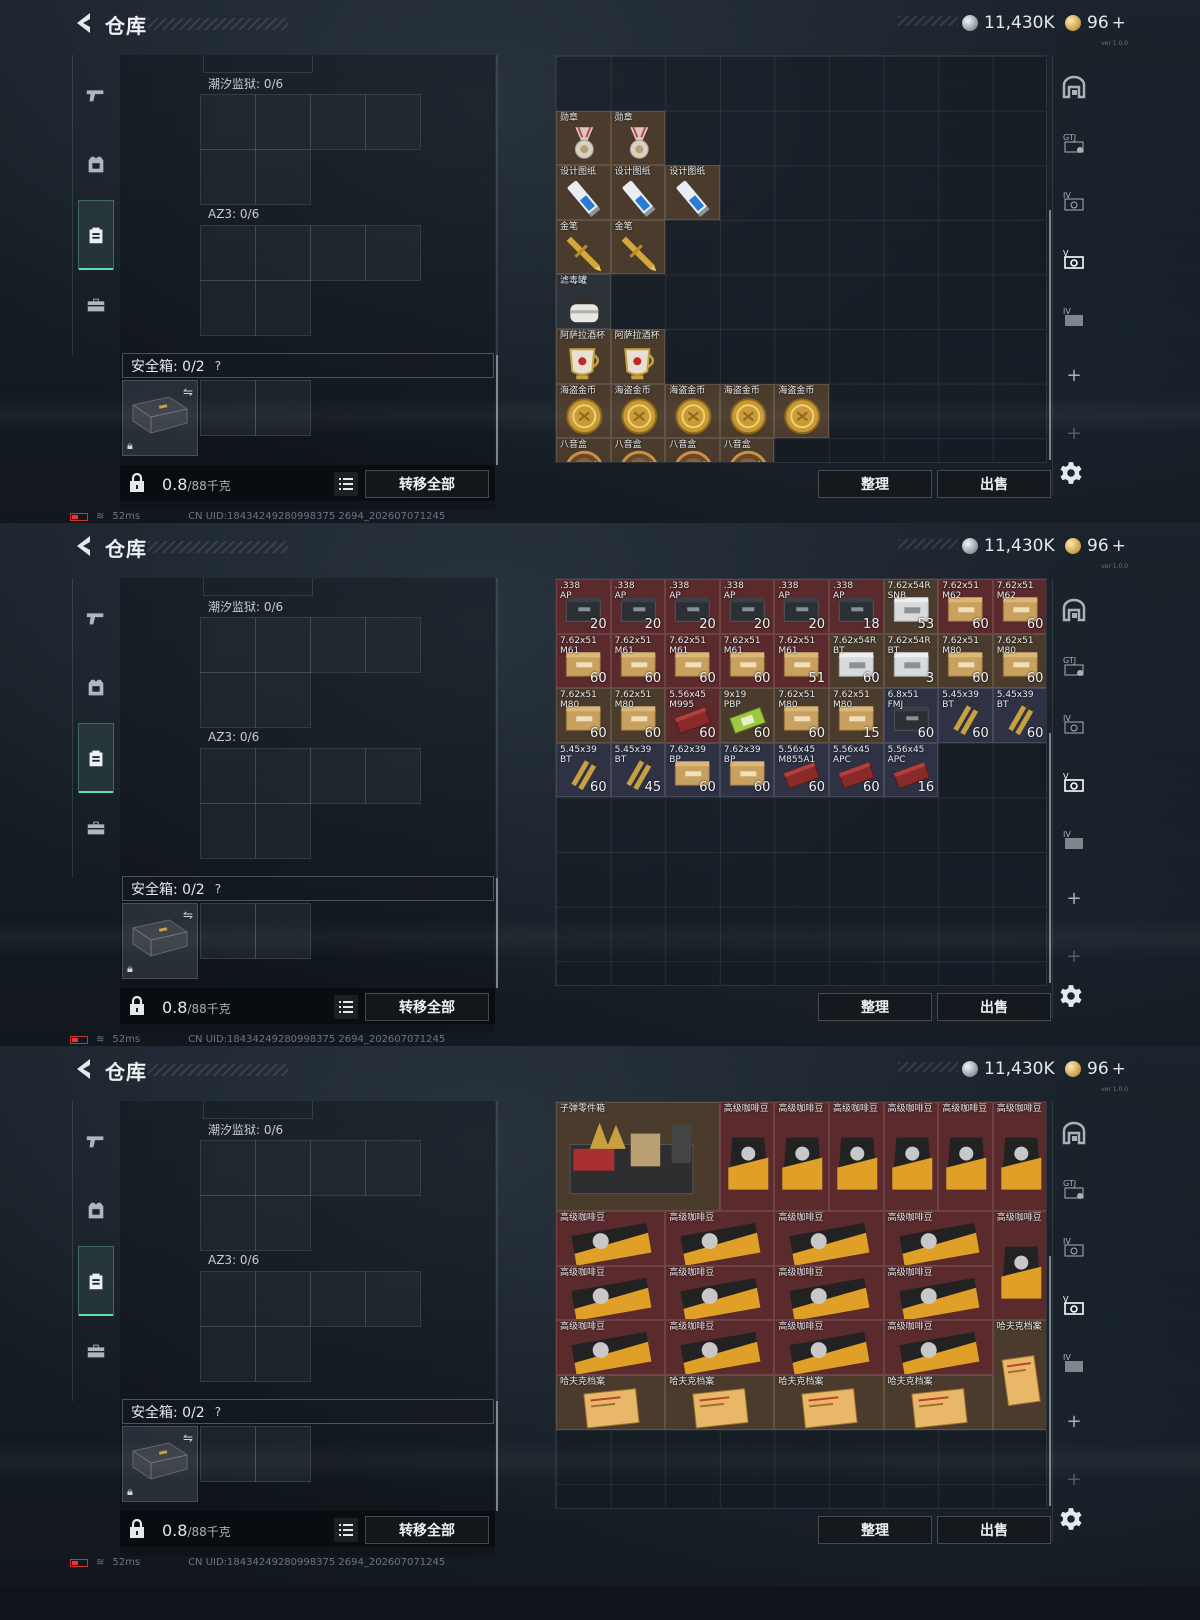 The image size is (1200, 1620). Describe the element at coordinates (346, 1007) in the screenshot. I see `list-view-button` at that location.